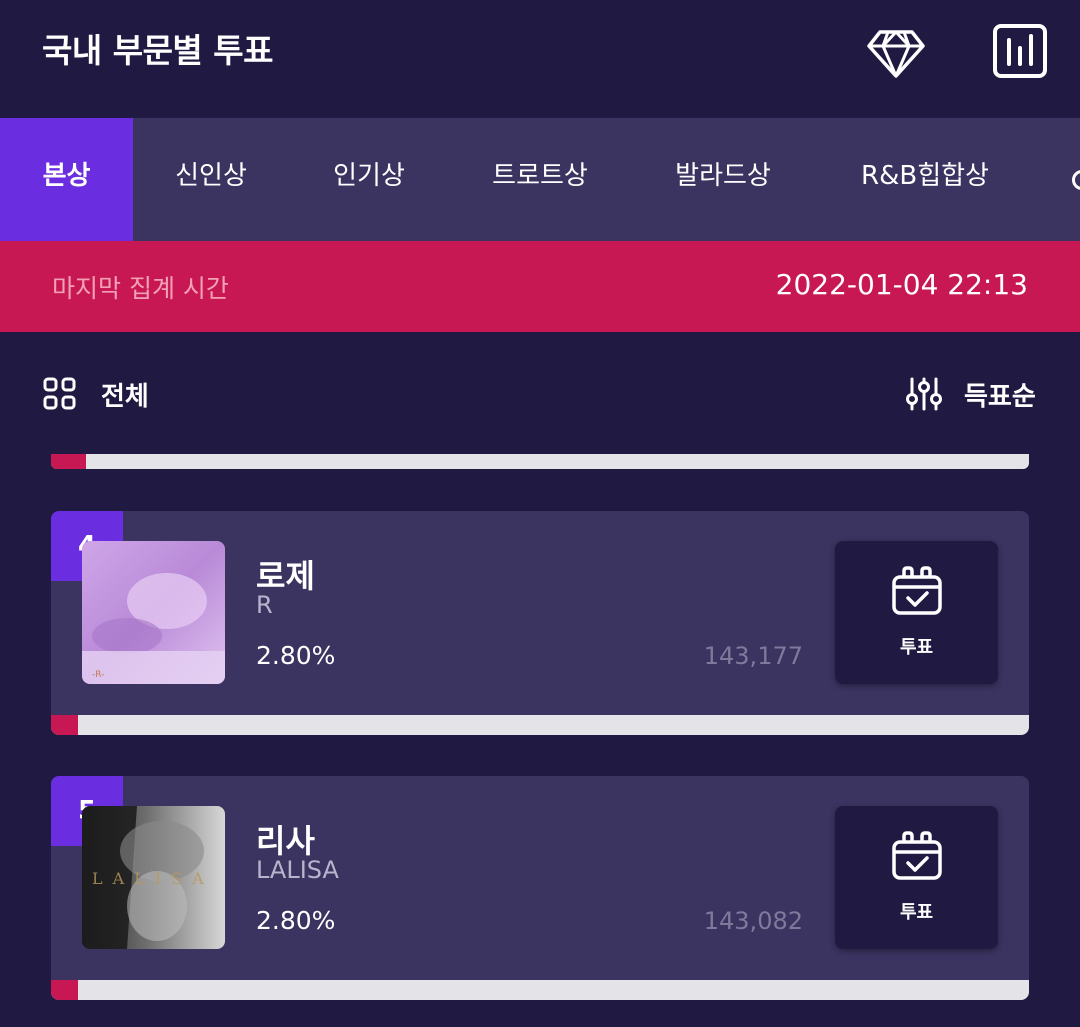 The width and height of the screenshot is (1080, 1027). What do you see at coordinates (1020, 52) in the screenshot?
I see `stats-icon` at bounding box center [1020, 52].